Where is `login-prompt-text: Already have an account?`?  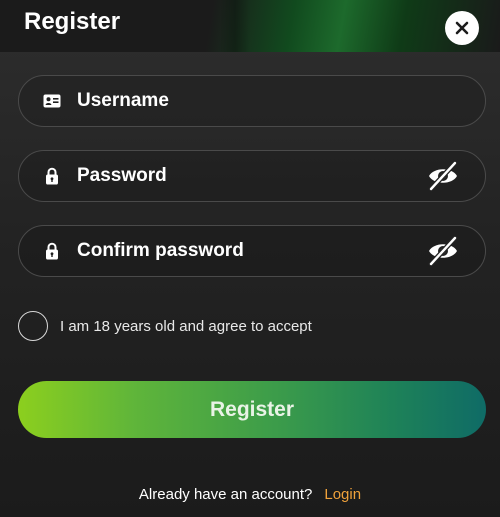 login-prompt-text: Already have an account? is located at coordinates (225, 494).